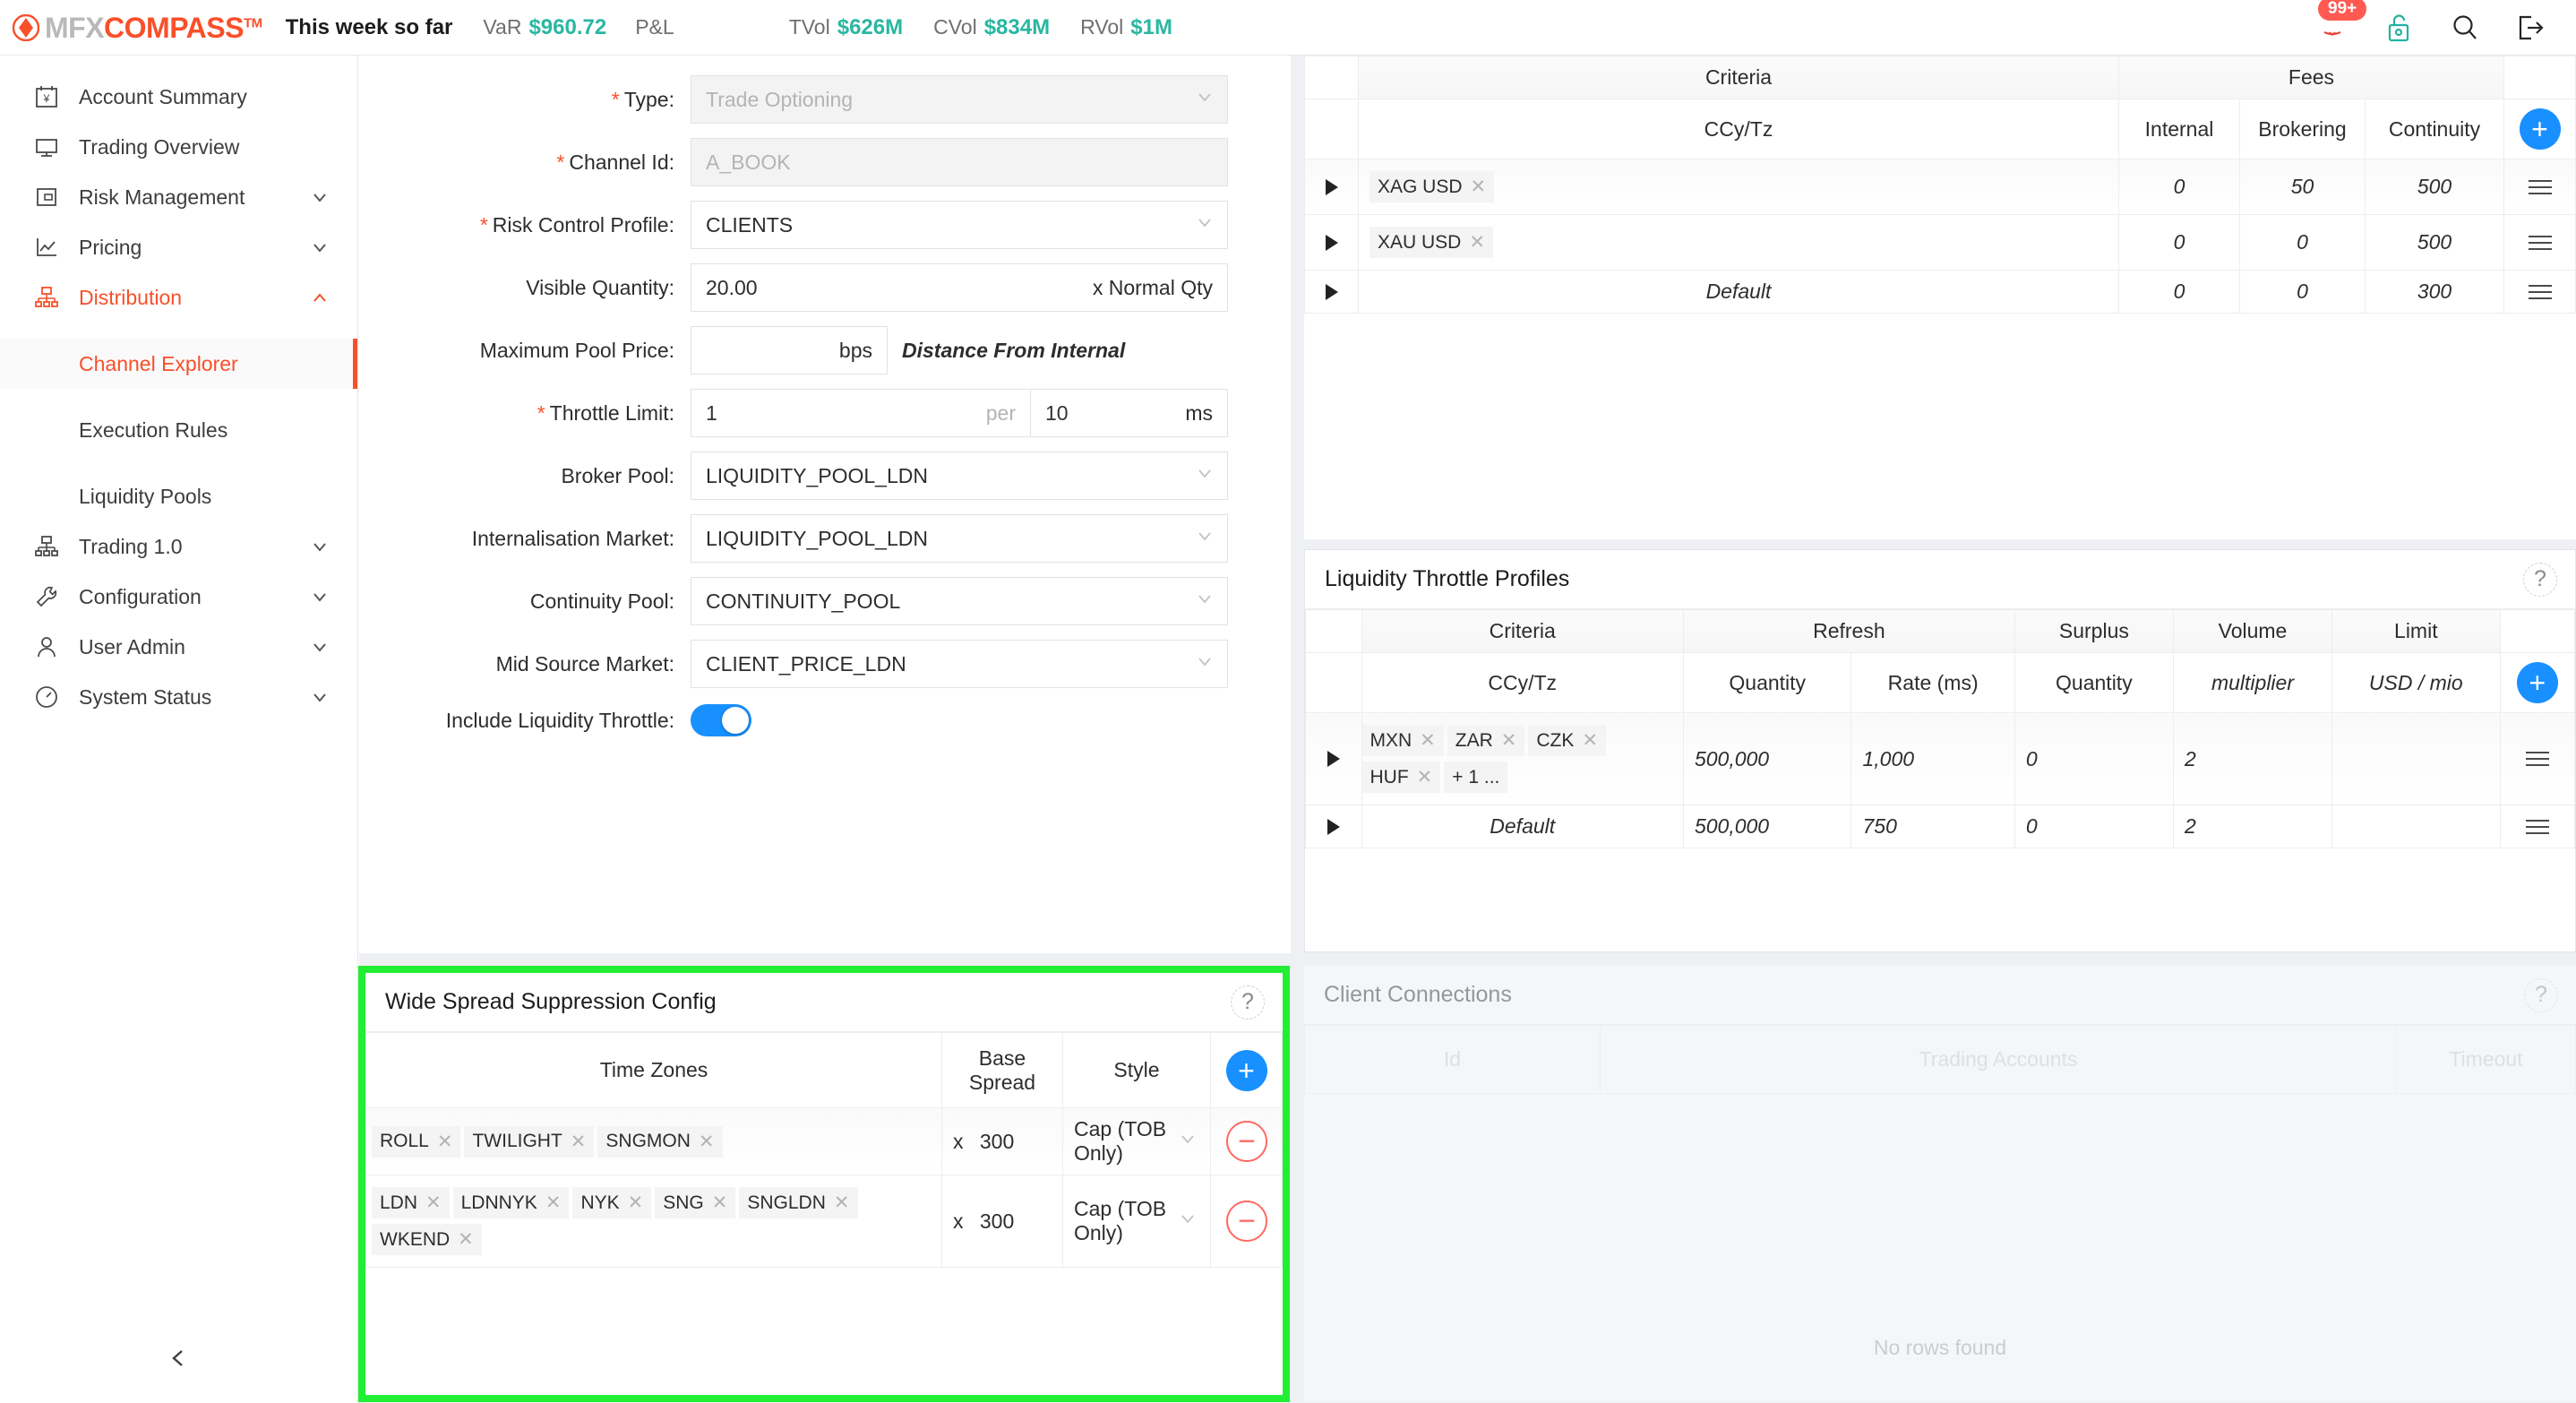 This screenshot has width=2576, height=1403. I want to click on throttle-limit-count-input: 1 per, so click(860, 413).